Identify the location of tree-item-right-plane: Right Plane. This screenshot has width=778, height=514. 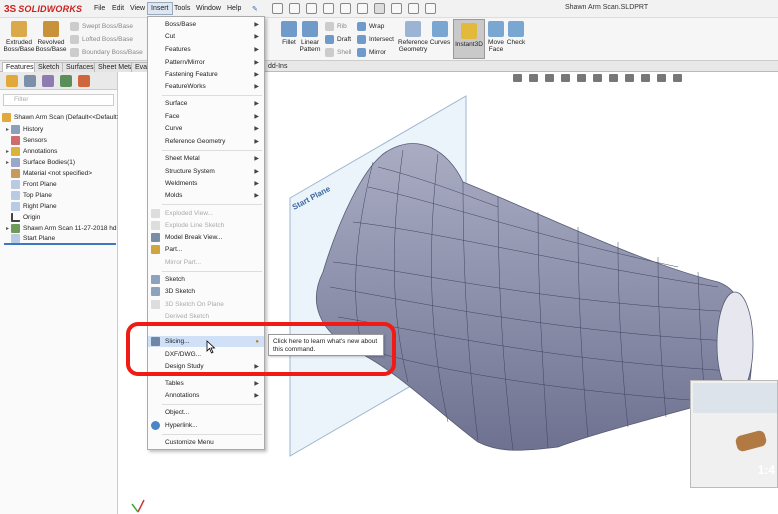
(30, 206).